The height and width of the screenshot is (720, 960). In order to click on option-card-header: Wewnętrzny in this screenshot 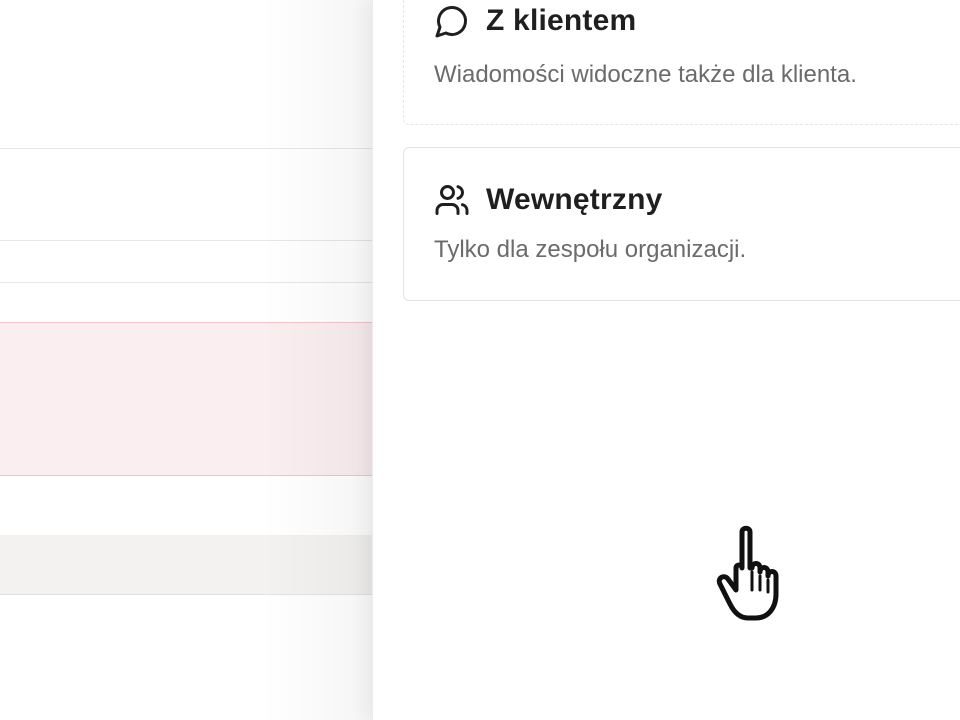, I will do `click(548, 200)`.